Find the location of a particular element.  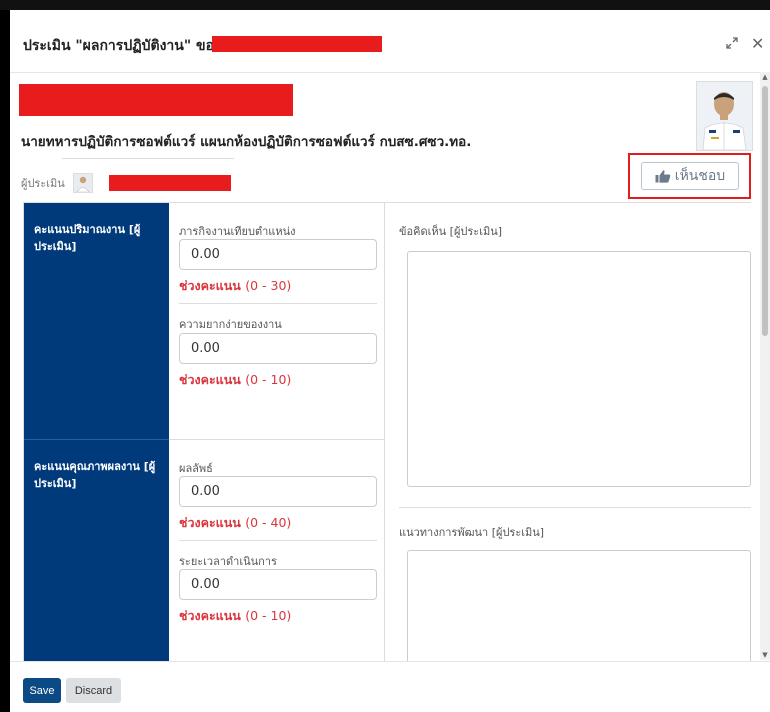

thumbs-up-icon is located at coordinates (663, 176).